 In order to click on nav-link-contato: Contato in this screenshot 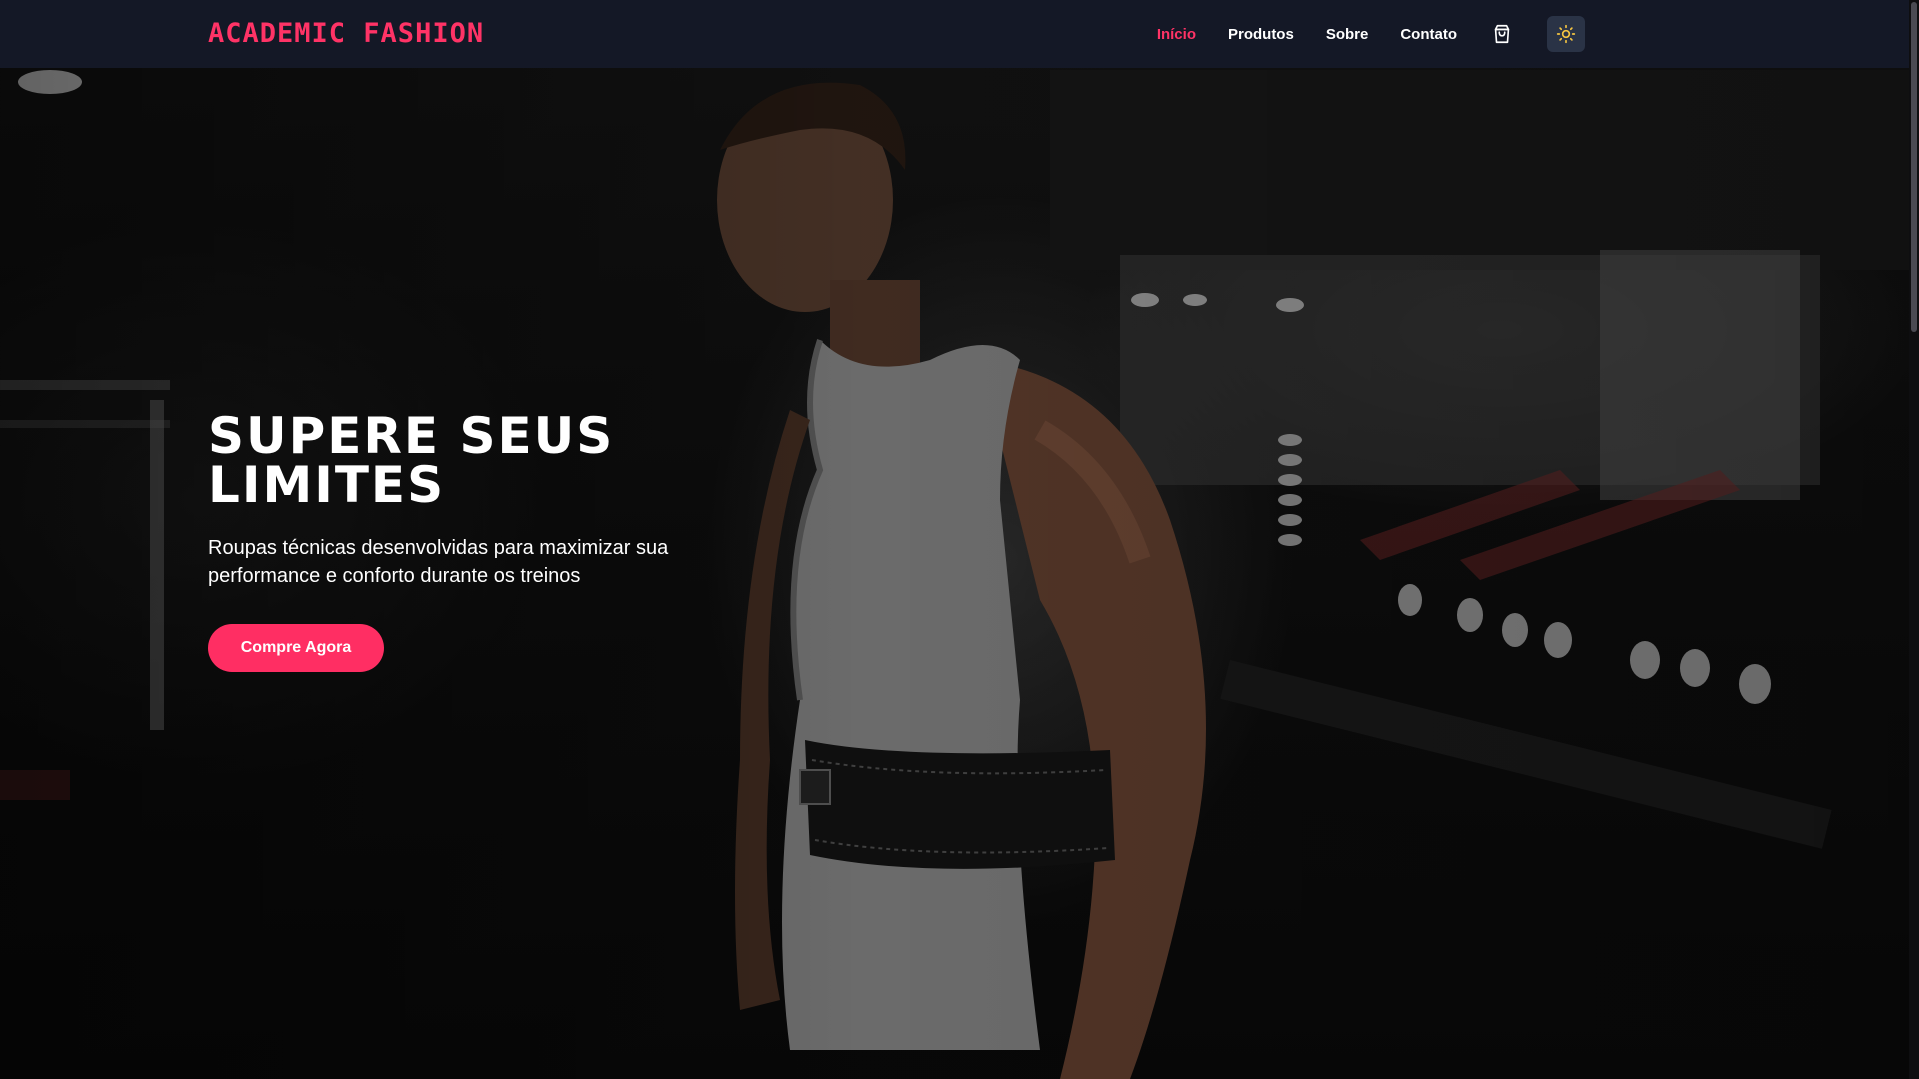, I will do `click(1428, 34)`.